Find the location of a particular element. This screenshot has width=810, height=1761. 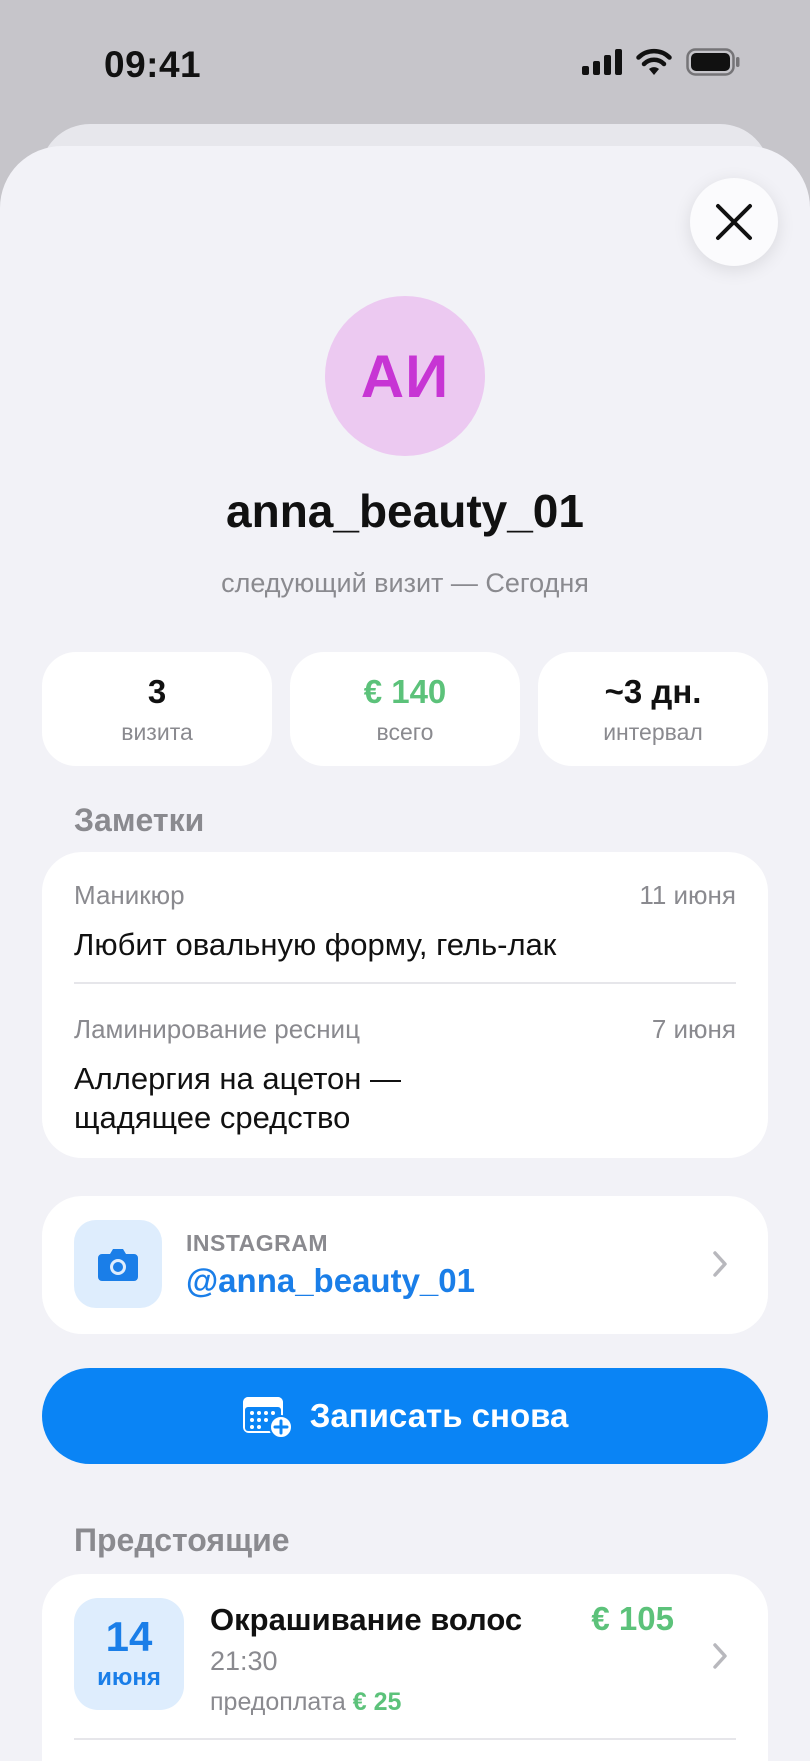

appointment-price: € 105 is located at coordinates (632, 1618).